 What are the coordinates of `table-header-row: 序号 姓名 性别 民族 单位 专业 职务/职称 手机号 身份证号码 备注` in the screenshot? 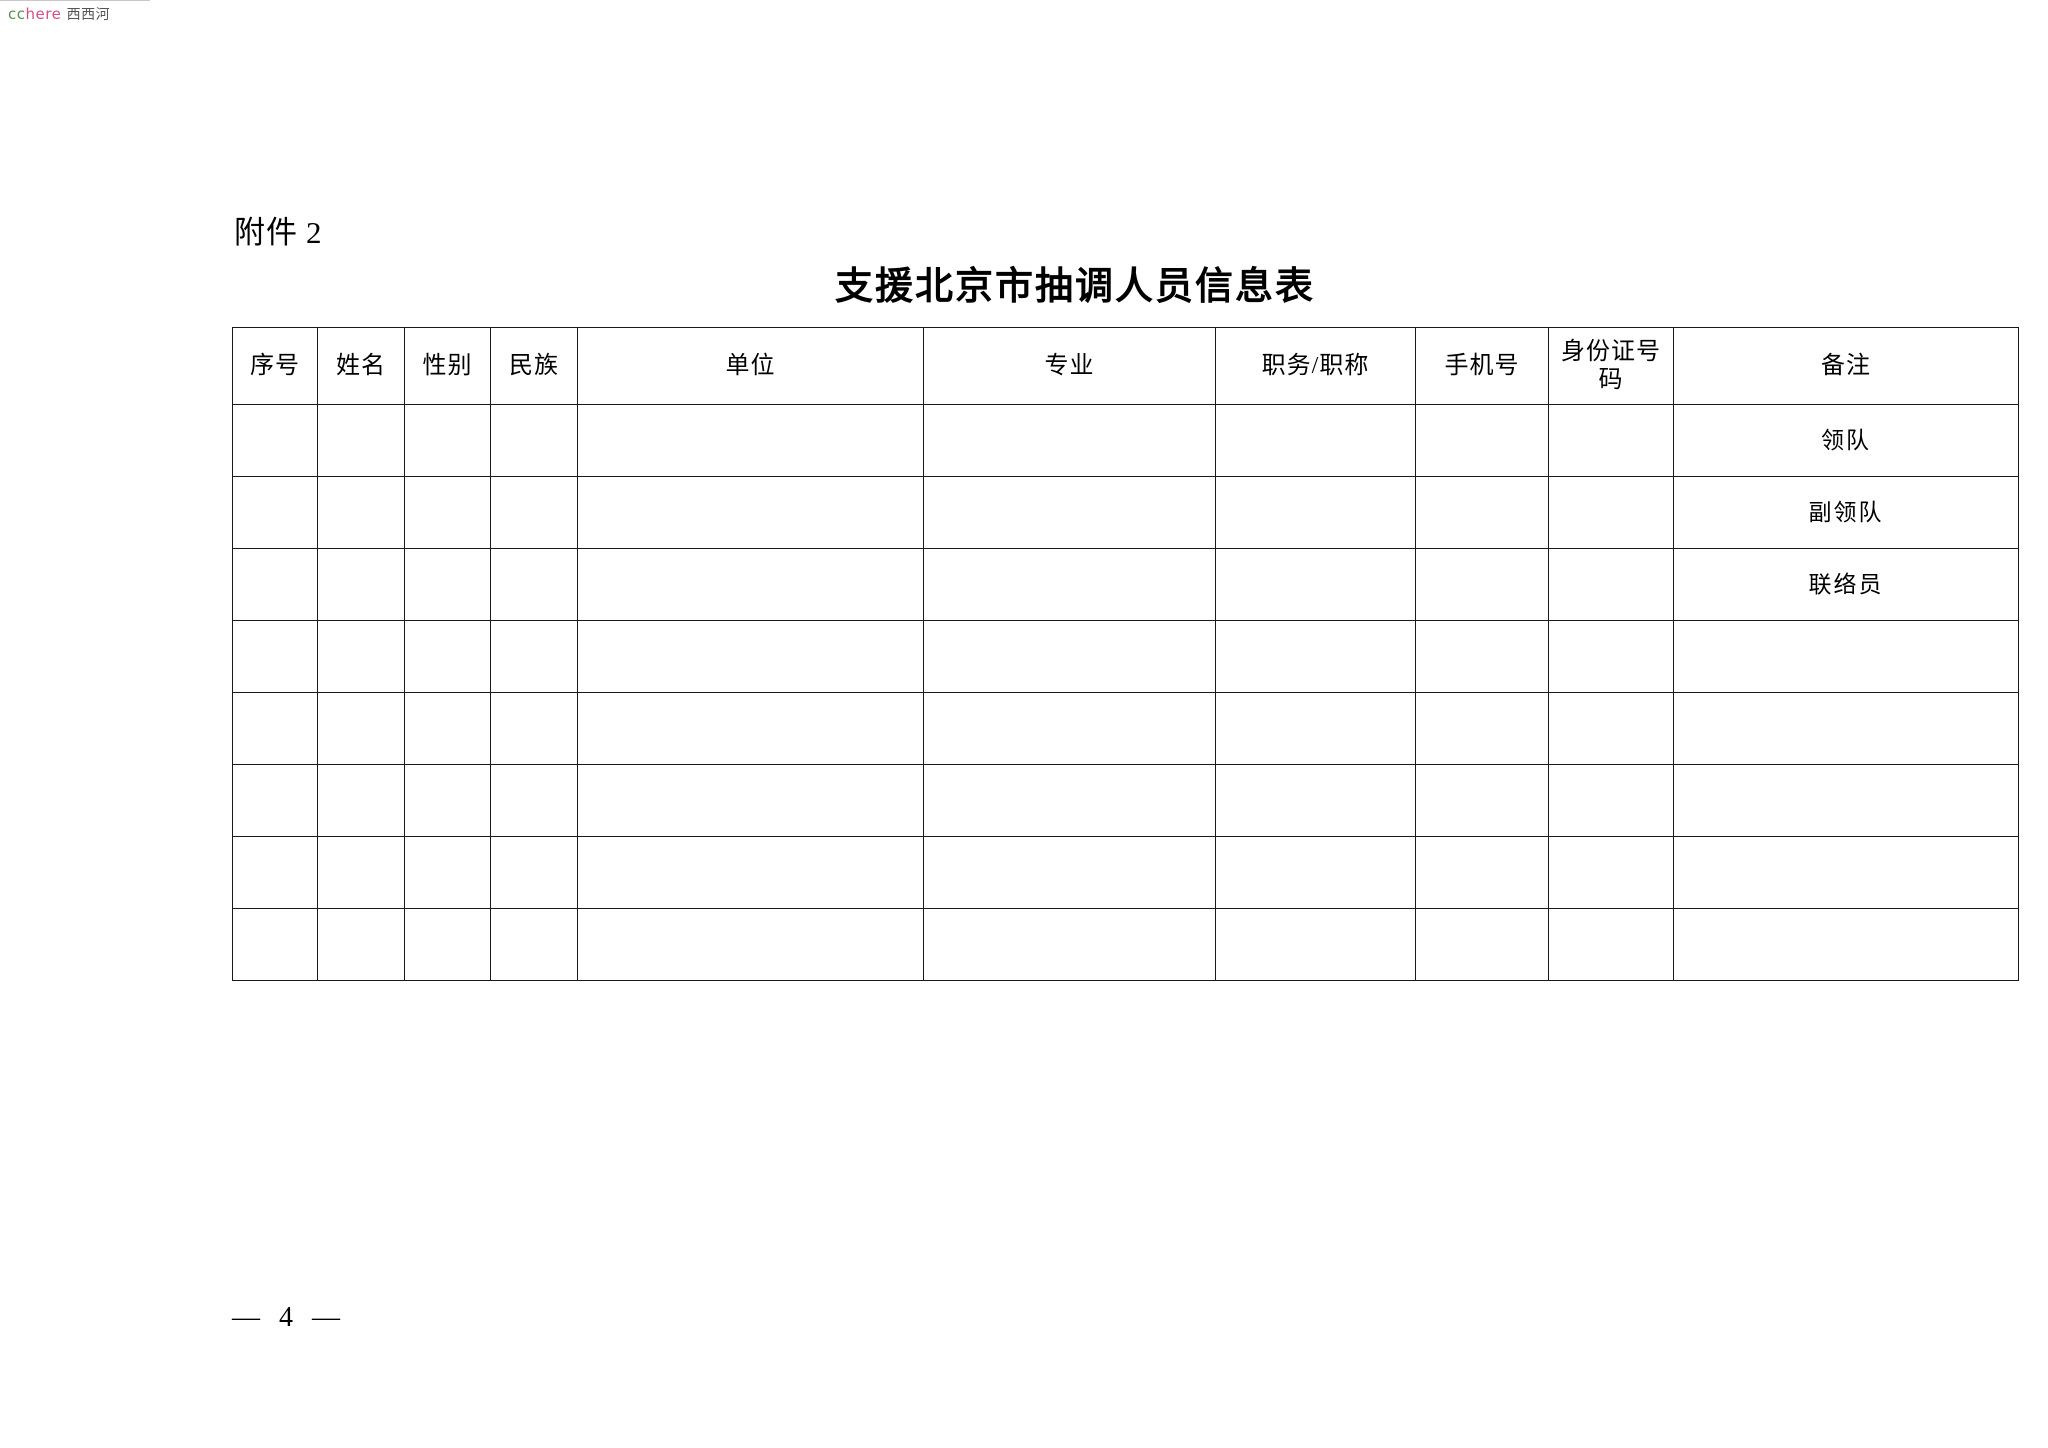 It's located at (1125, 366).